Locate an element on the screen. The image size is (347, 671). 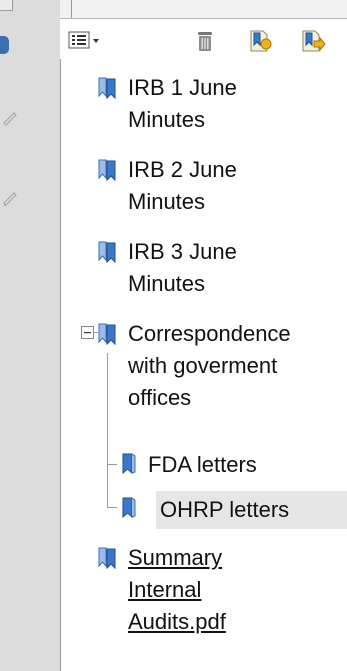
pencil-icon is located at coordinates (10, 118).